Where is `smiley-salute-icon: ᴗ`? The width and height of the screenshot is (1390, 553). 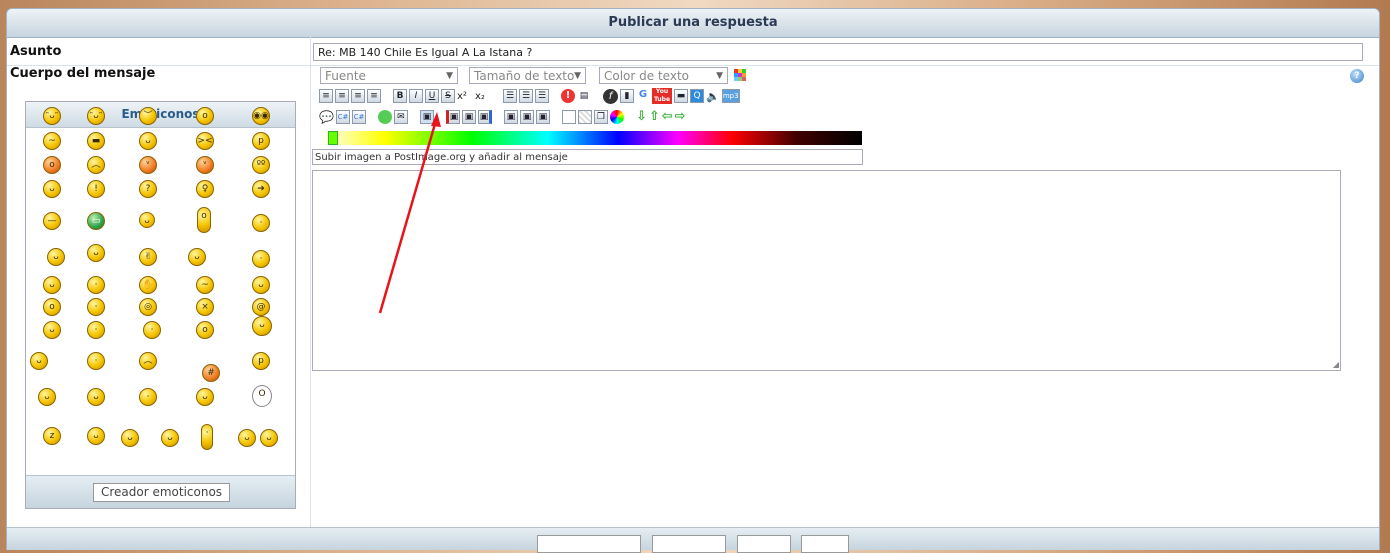
smiley-salute-icon: ᴗ is located at coordinates (261, 285).